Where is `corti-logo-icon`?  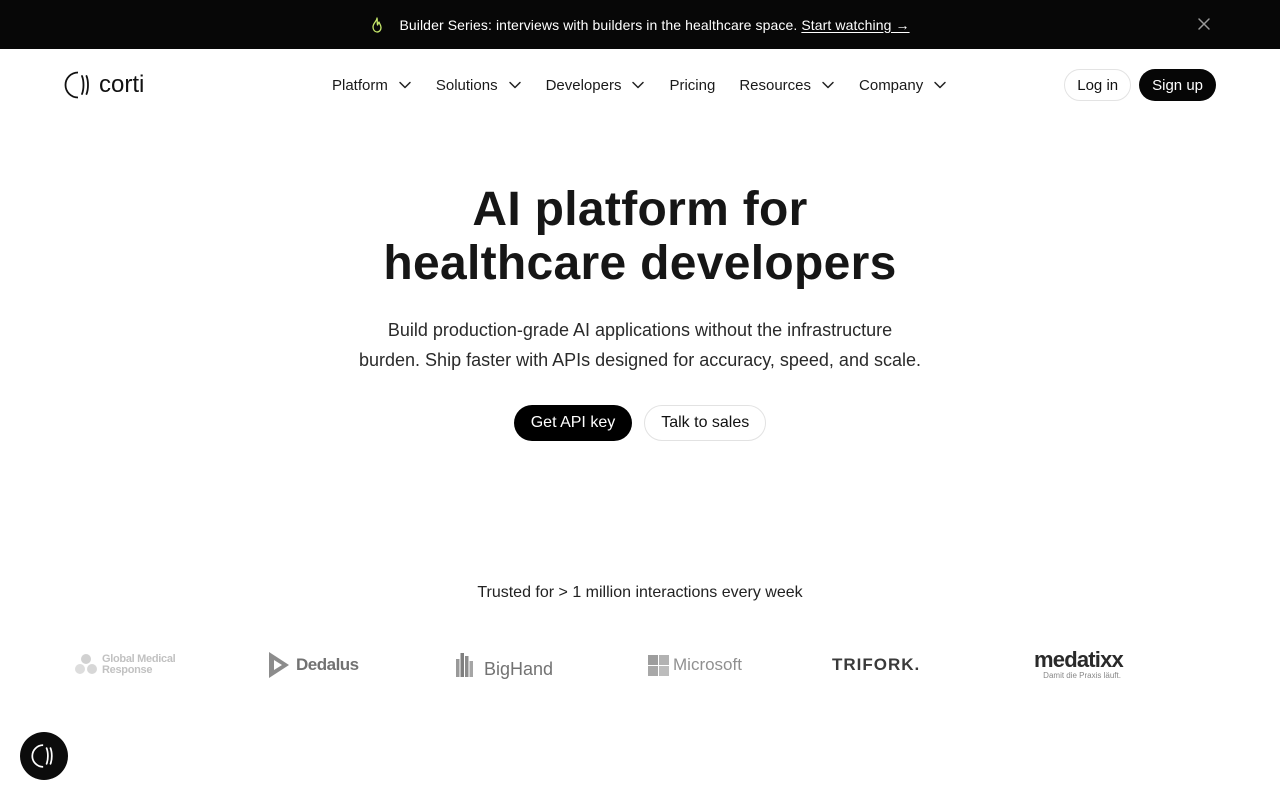
corti-logo-icon is located at coordinates (76, 85).